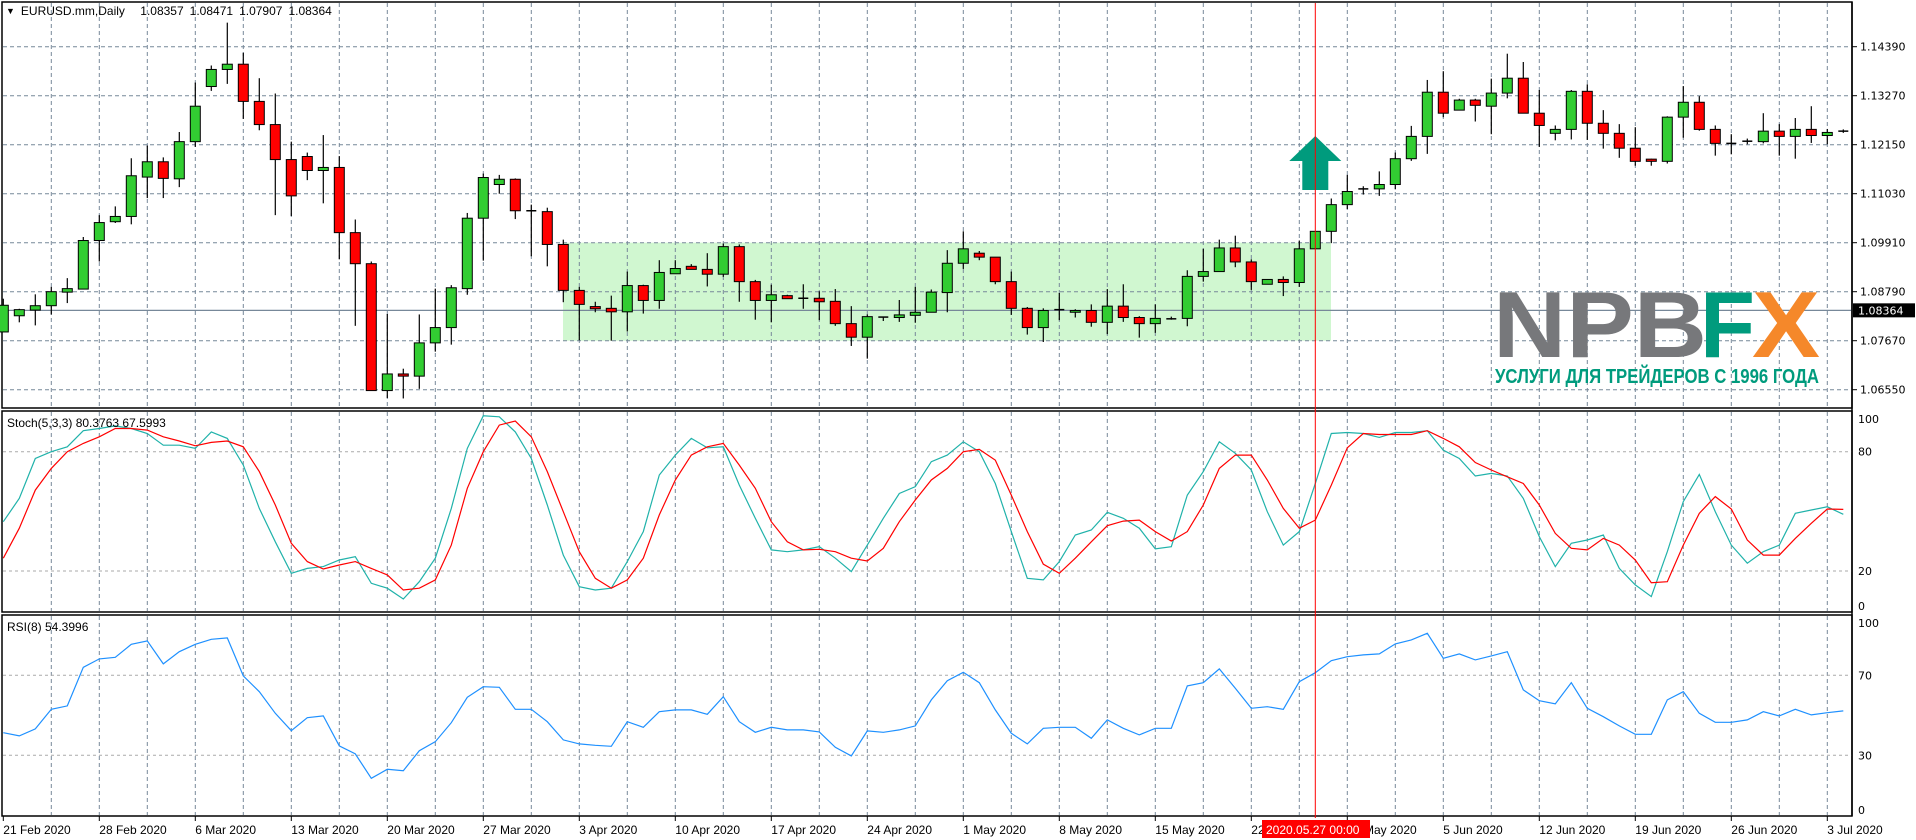 Image resolution: width=1916 pixels, height=840 pixels. What do you see at coordinates (310, 11) in the screenshot?
I see `close-value: 1.08364` at bounding box center [310, 11].